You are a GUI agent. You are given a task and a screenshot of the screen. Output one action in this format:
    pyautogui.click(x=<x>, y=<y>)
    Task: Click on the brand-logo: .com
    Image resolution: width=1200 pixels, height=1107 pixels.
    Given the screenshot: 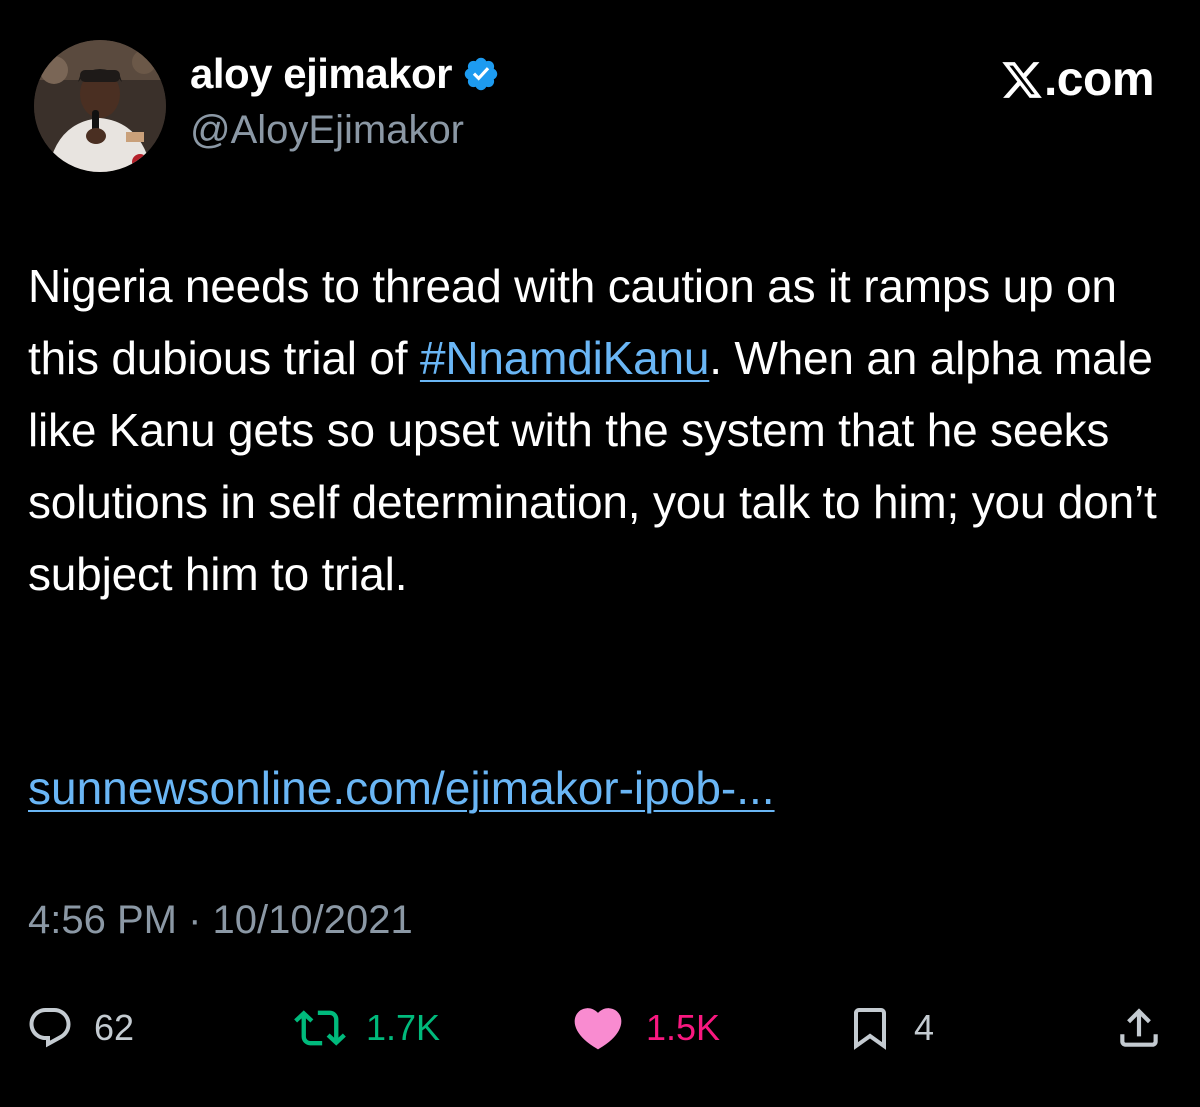 What is the action you would take?
    pyautogui.click(x=1077, y=79)
    